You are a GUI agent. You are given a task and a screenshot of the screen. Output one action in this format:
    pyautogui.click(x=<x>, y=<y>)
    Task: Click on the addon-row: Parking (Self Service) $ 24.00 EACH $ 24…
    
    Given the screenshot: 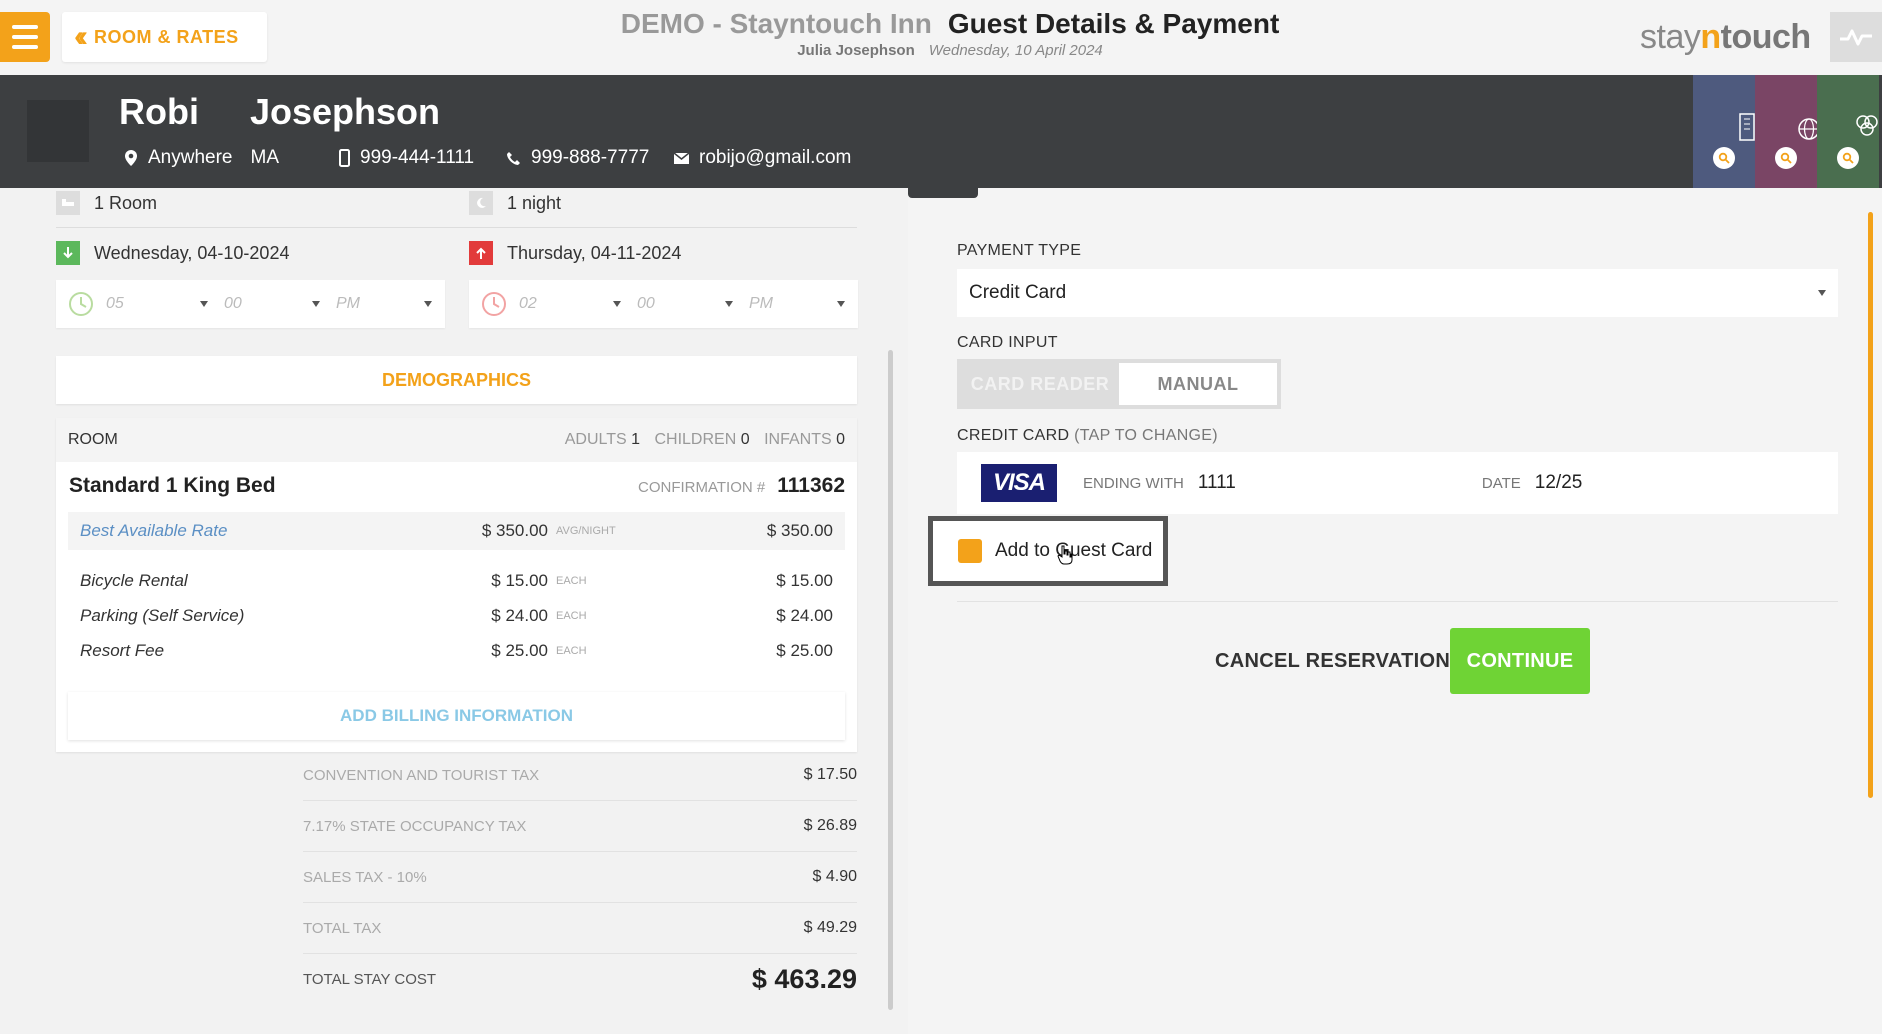 What is the action you would take?
    pyautogui.click(x=456, y=615)
    